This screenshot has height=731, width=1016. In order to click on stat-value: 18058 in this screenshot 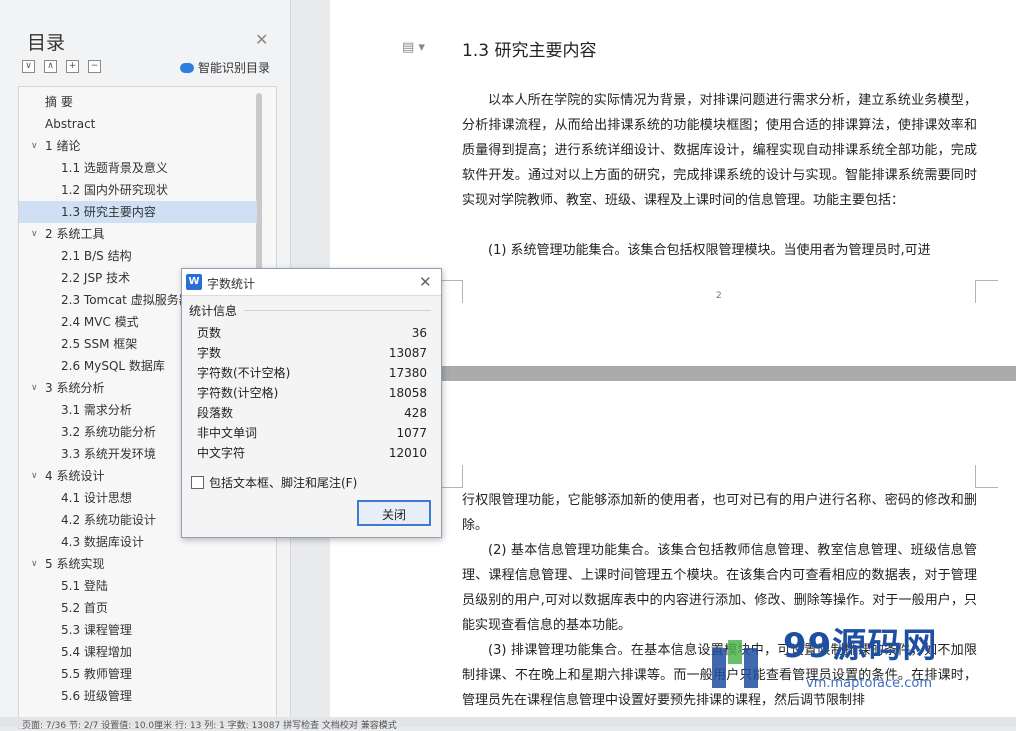, I will do `click(407, 393)`.